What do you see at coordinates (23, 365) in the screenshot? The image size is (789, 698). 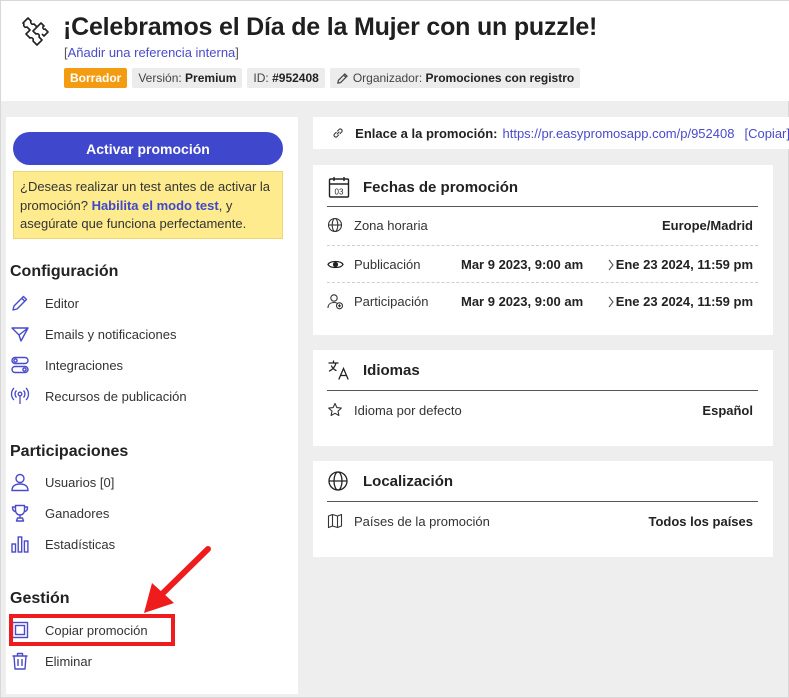 I see `toggle-icon` at bounding box center [23, 365].